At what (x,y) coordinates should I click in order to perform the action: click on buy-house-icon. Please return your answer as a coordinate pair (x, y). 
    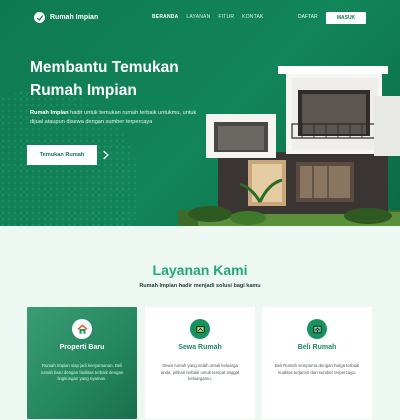
    Looking at the image, I should click on (317, 329).